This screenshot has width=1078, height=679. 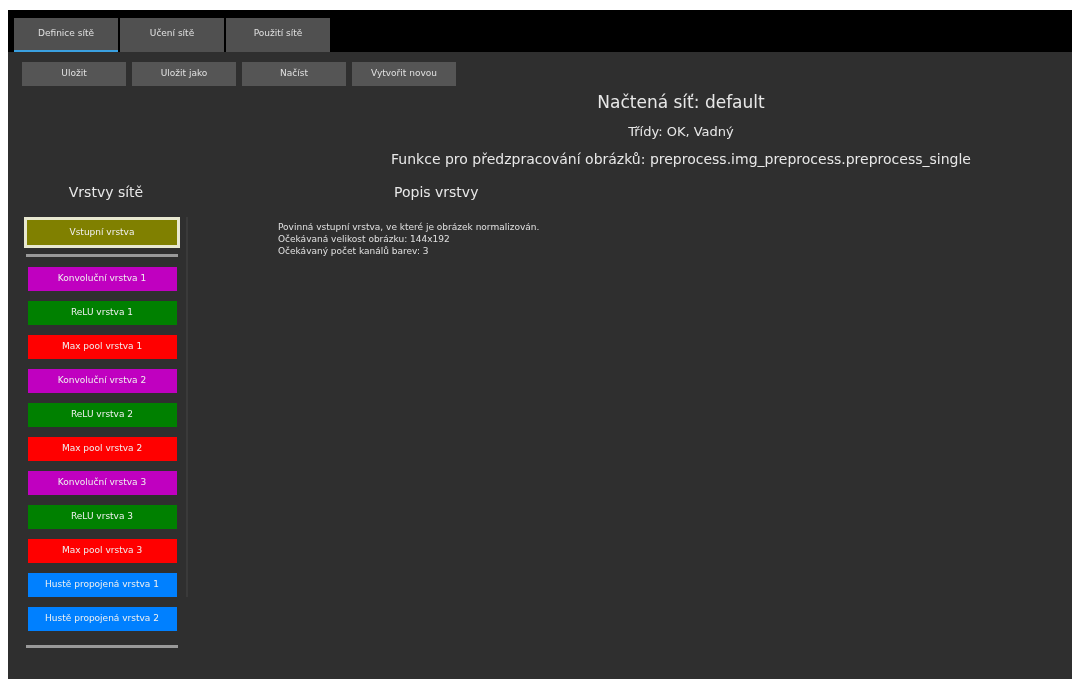 I want to click on layer-item: Max pool vrstva 2, so click(x=102, y=449).